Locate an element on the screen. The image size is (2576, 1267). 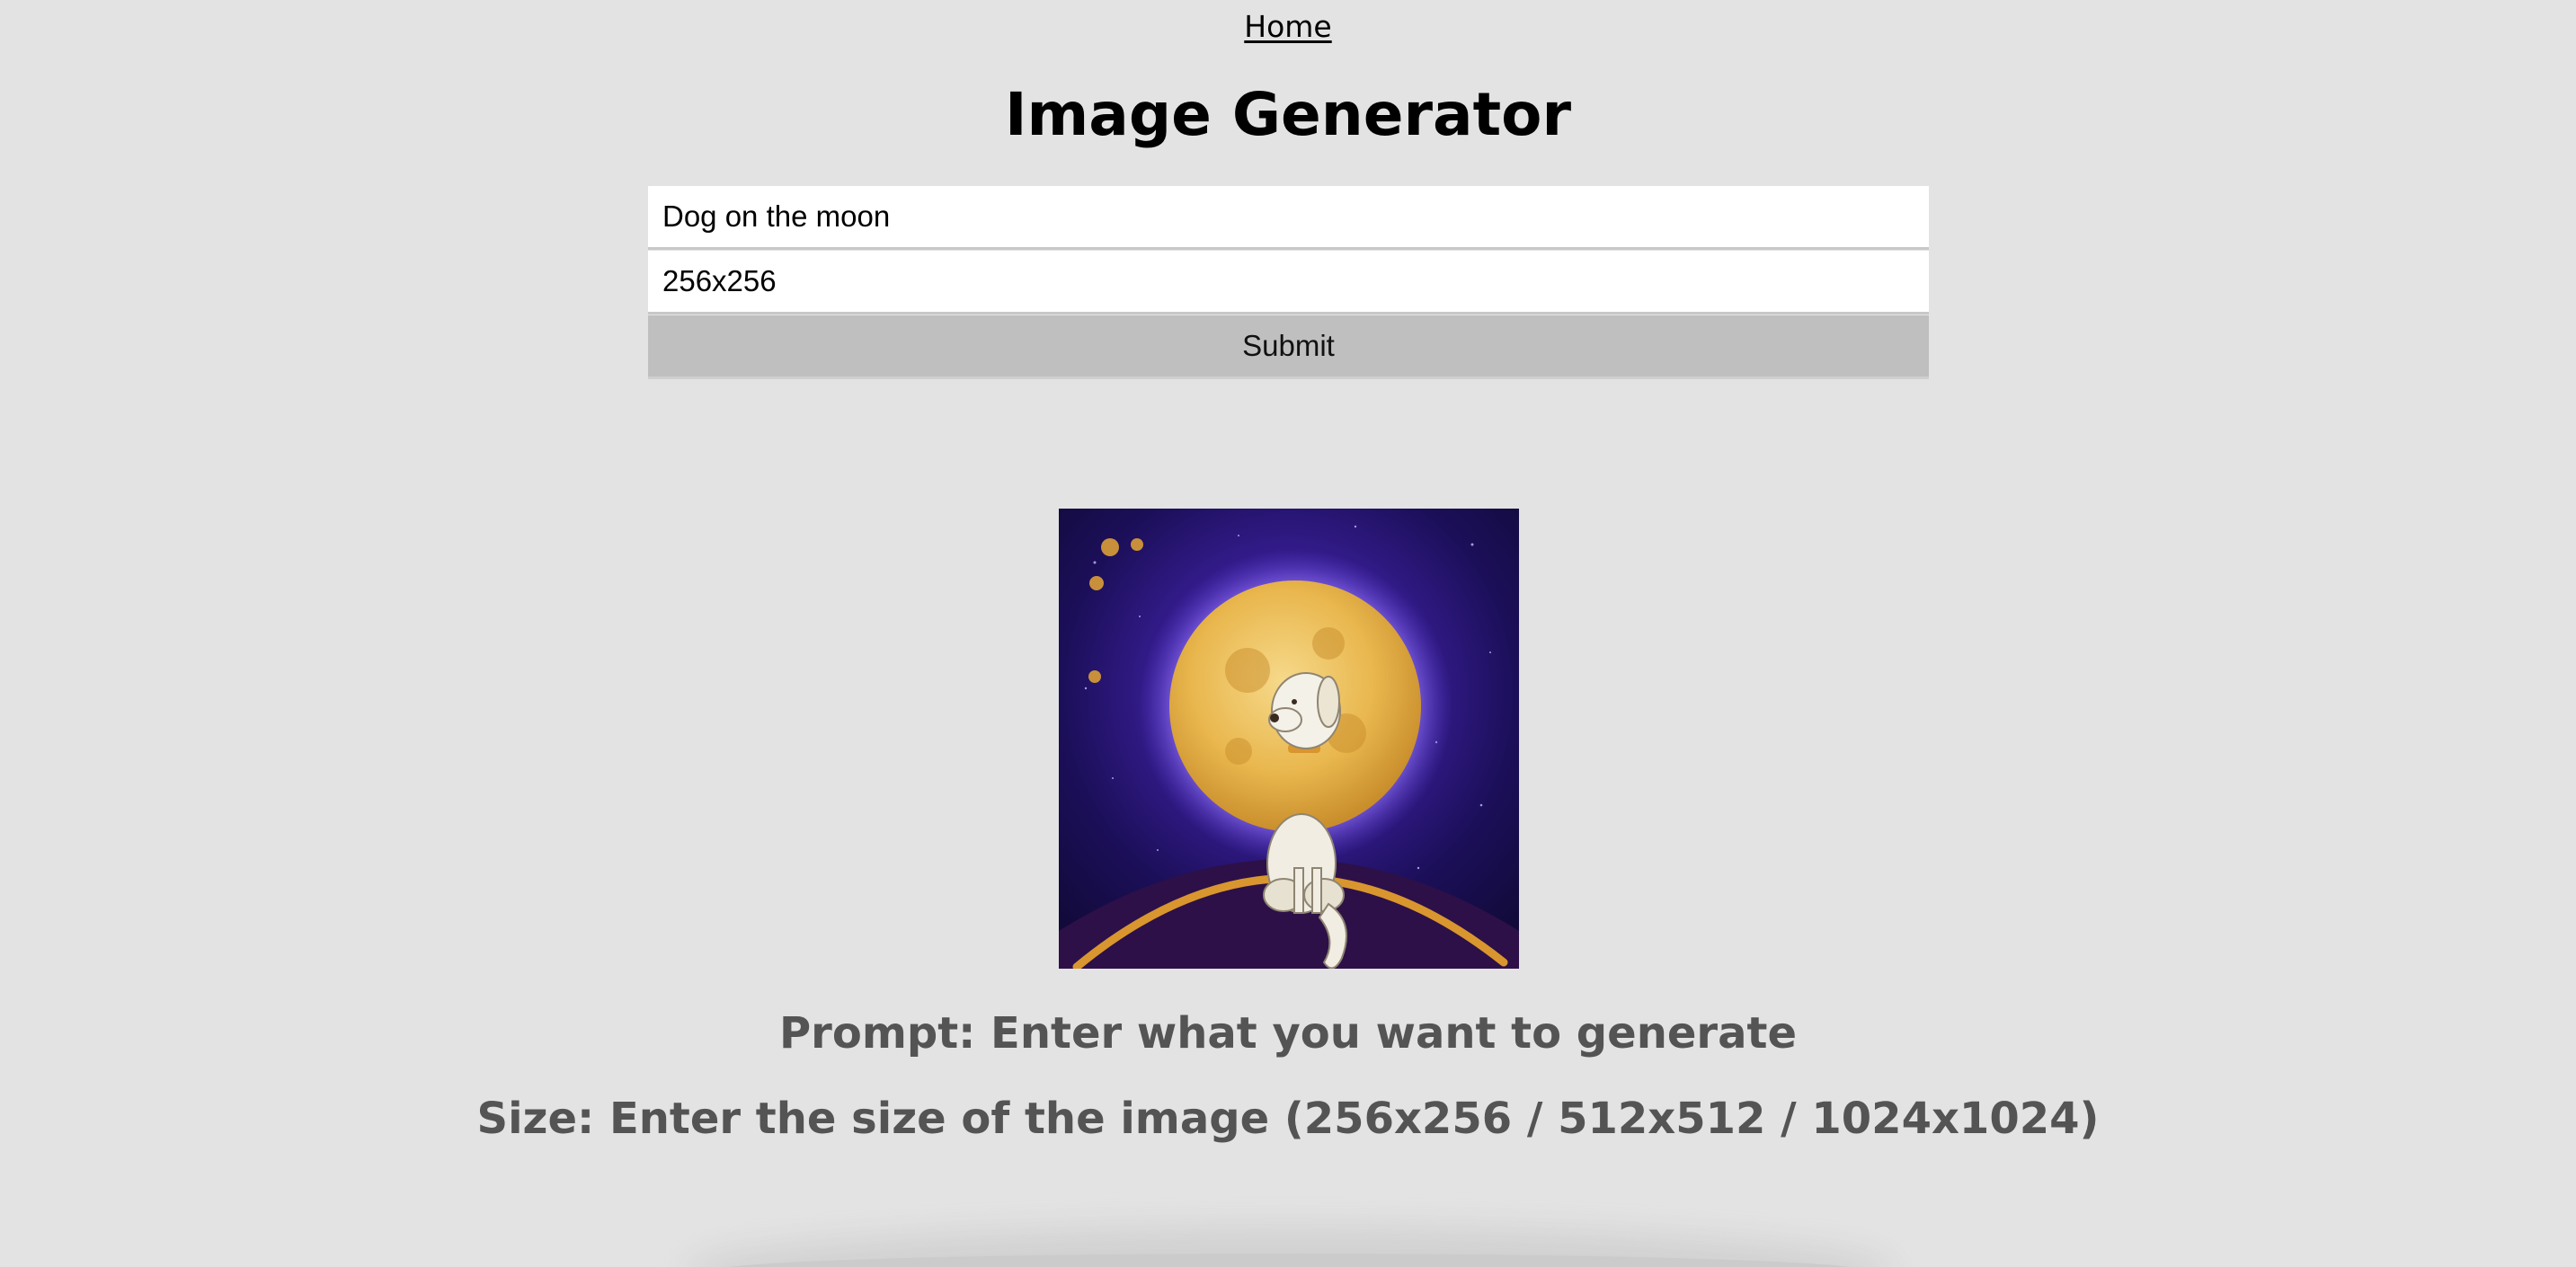
generate-form: Submit is located at coordinates (1288, 282).